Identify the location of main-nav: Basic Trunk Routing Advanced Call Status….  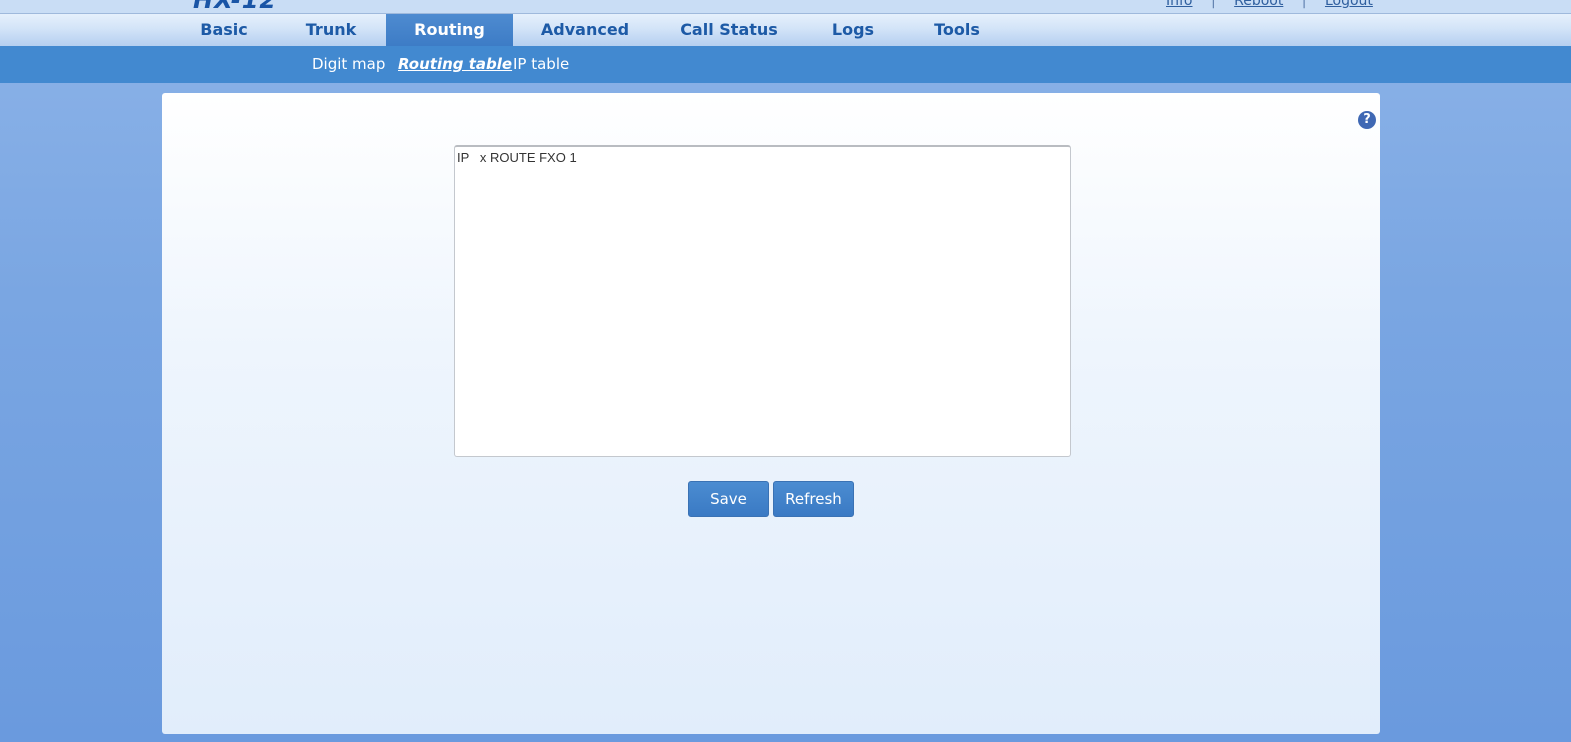
(785, 30).